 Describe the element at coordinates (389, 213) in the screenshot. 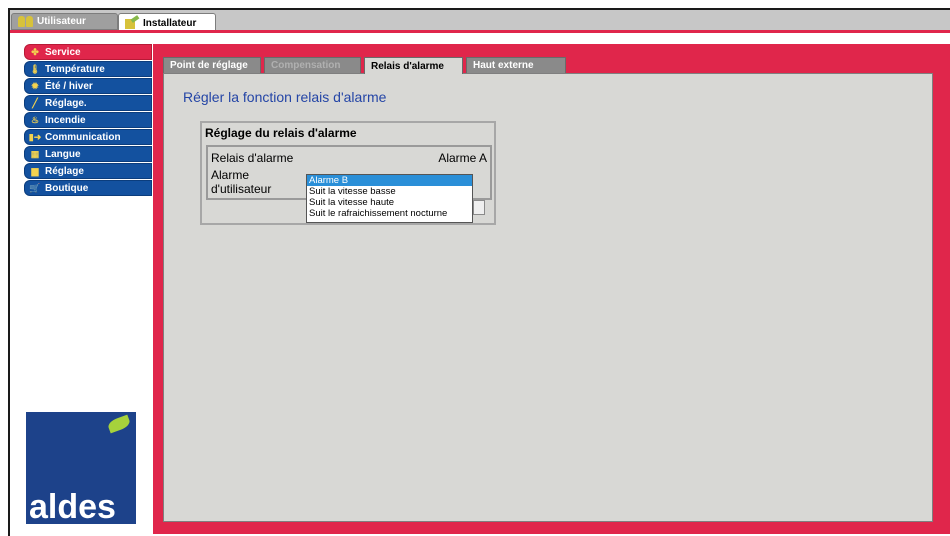

I see `dropdown-option: Suit le rafraichissement nocturne` at that location.